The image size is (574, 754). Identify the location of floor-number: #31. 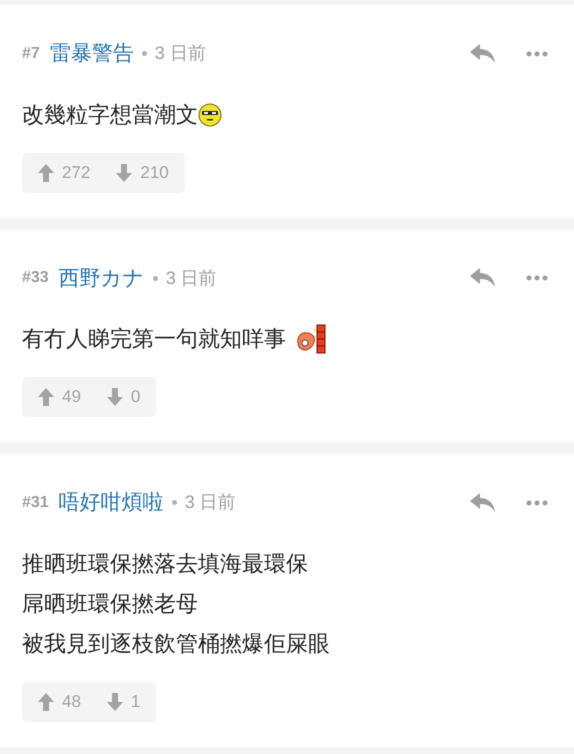
(35, 502).